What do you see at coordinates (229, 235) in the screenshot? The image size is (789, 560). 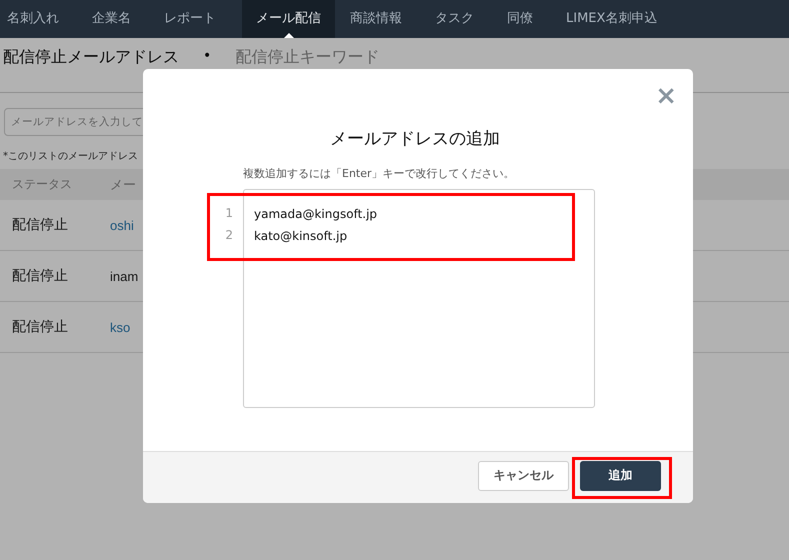 I see `line-number: 2` at bounding box center [229, 235].